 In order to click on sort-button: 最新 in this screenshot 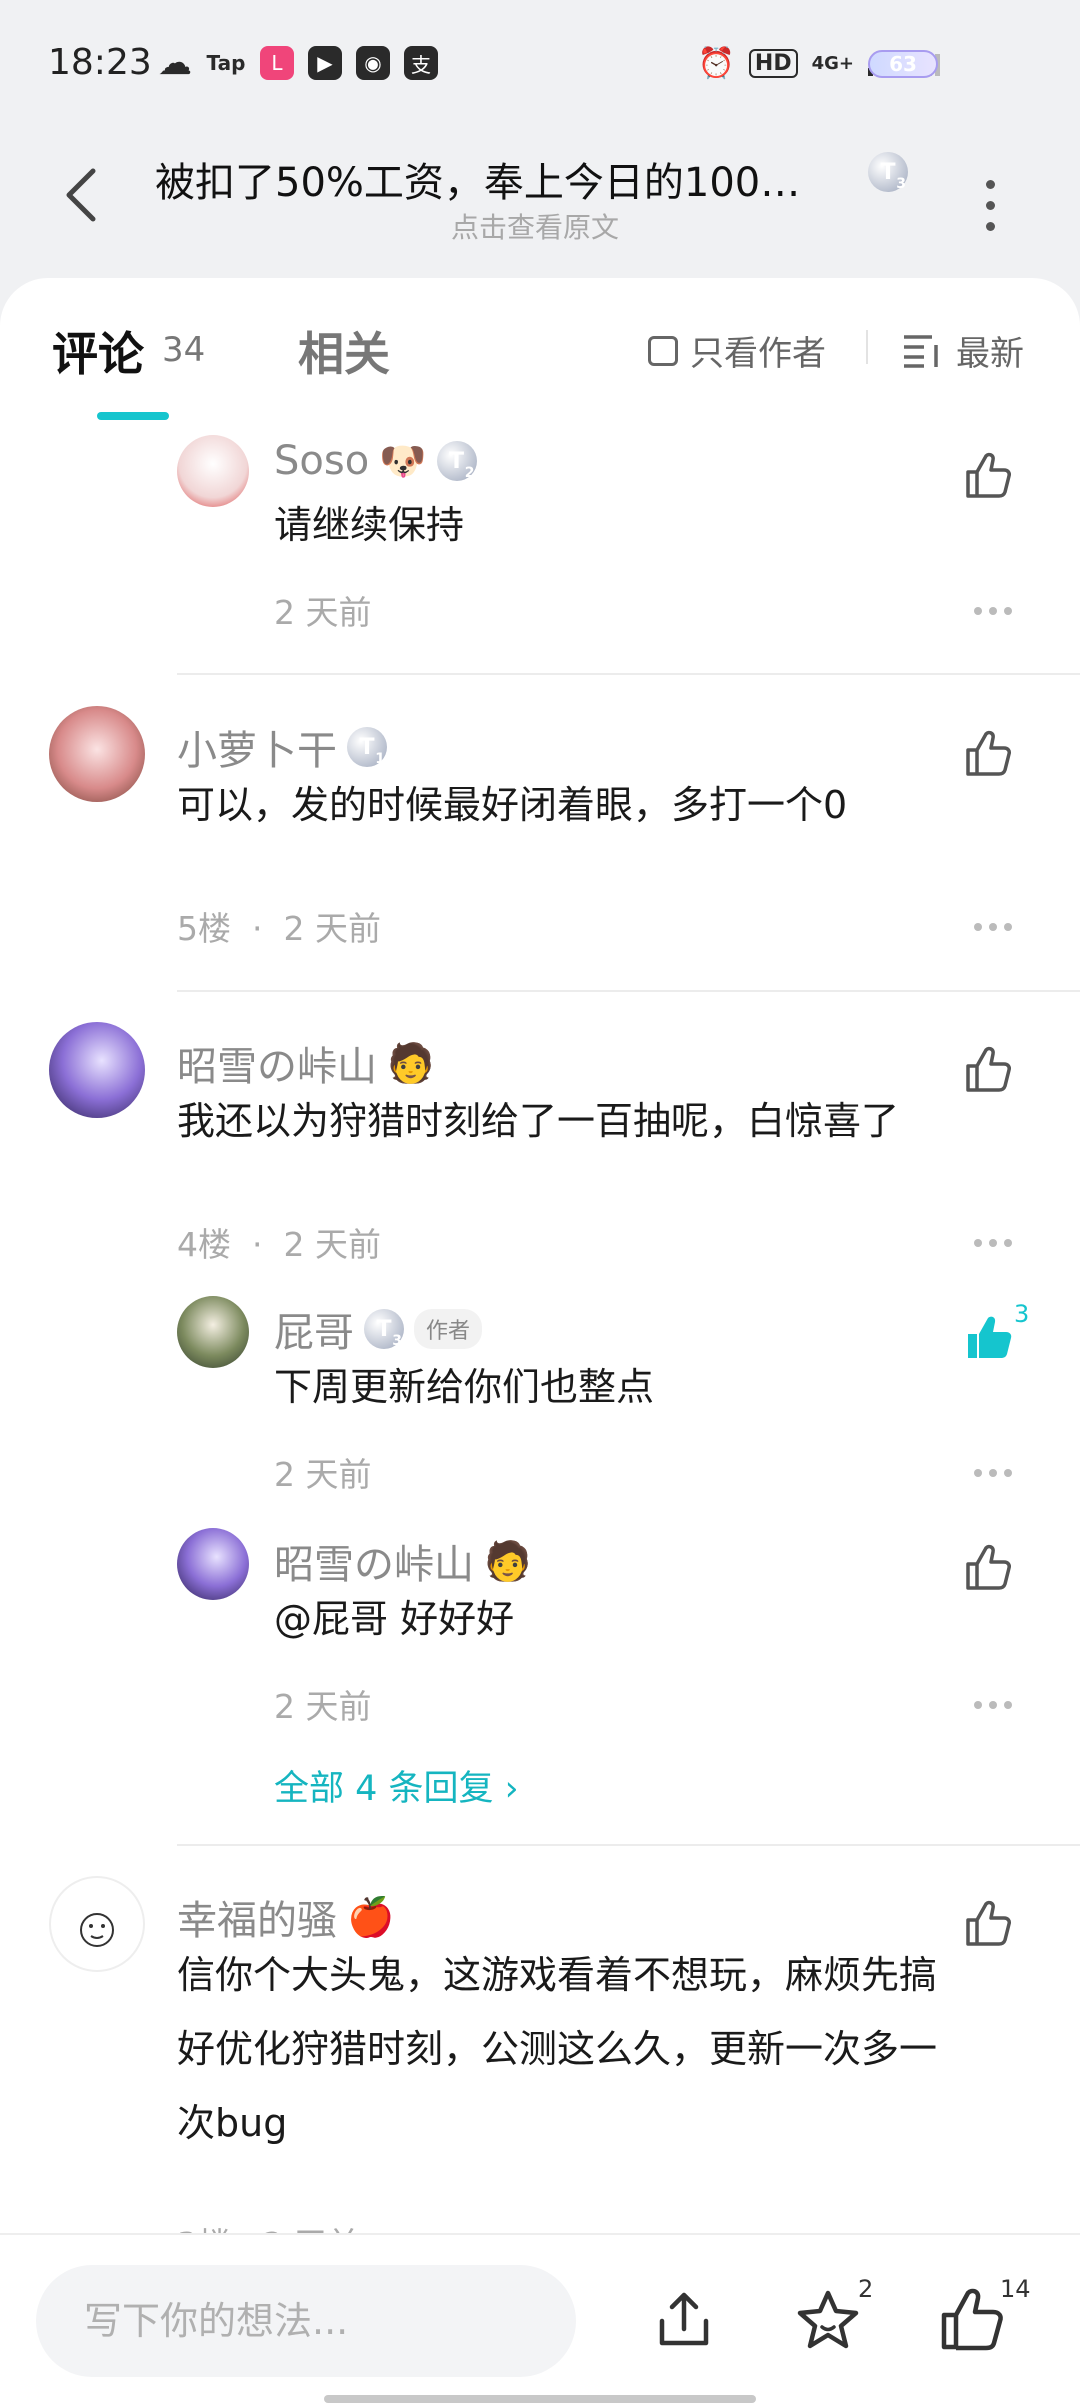, I will do `click(963, 350)`.